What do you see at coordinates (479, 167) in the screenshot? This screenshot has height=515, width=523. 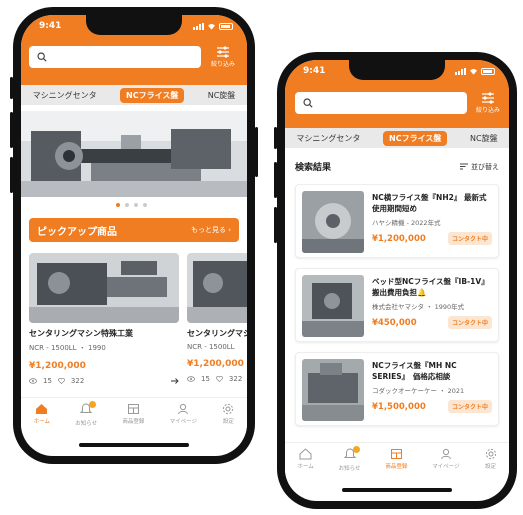 I see `sort-button: 並び替え` at bounding box center [479, 167].